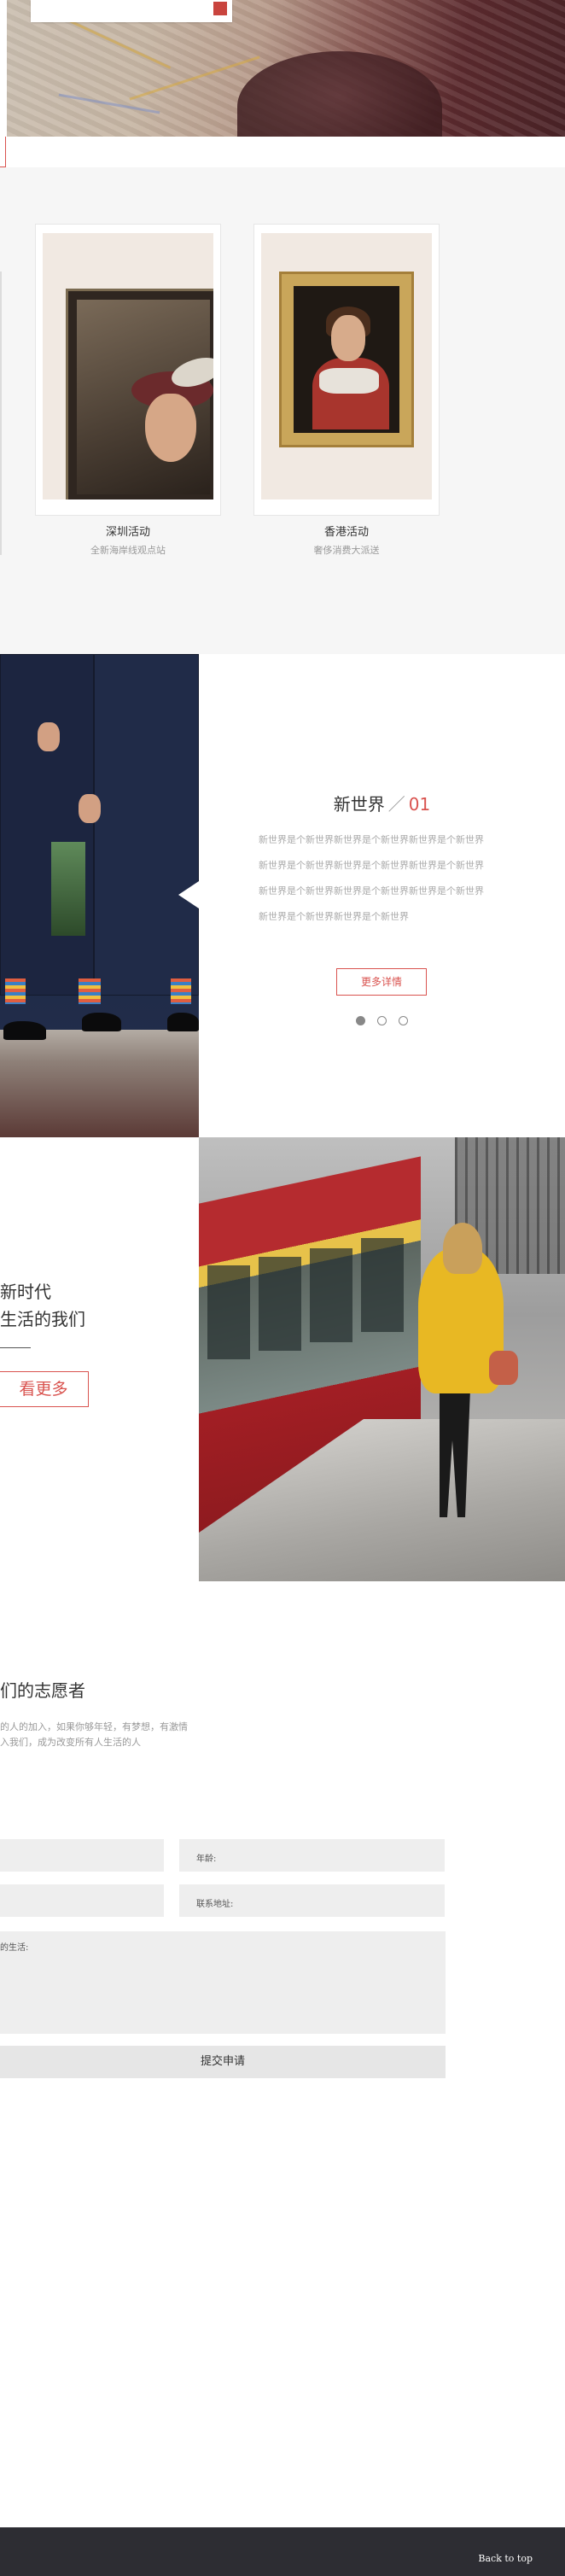 This screenshot has height=2576, width=565. What do you see at coordinates (70, 1742) in the screenshot?
I see `volunteer-description-line: 入我们，成为改变所有人生活的人` at bounding box center [70, 1742].